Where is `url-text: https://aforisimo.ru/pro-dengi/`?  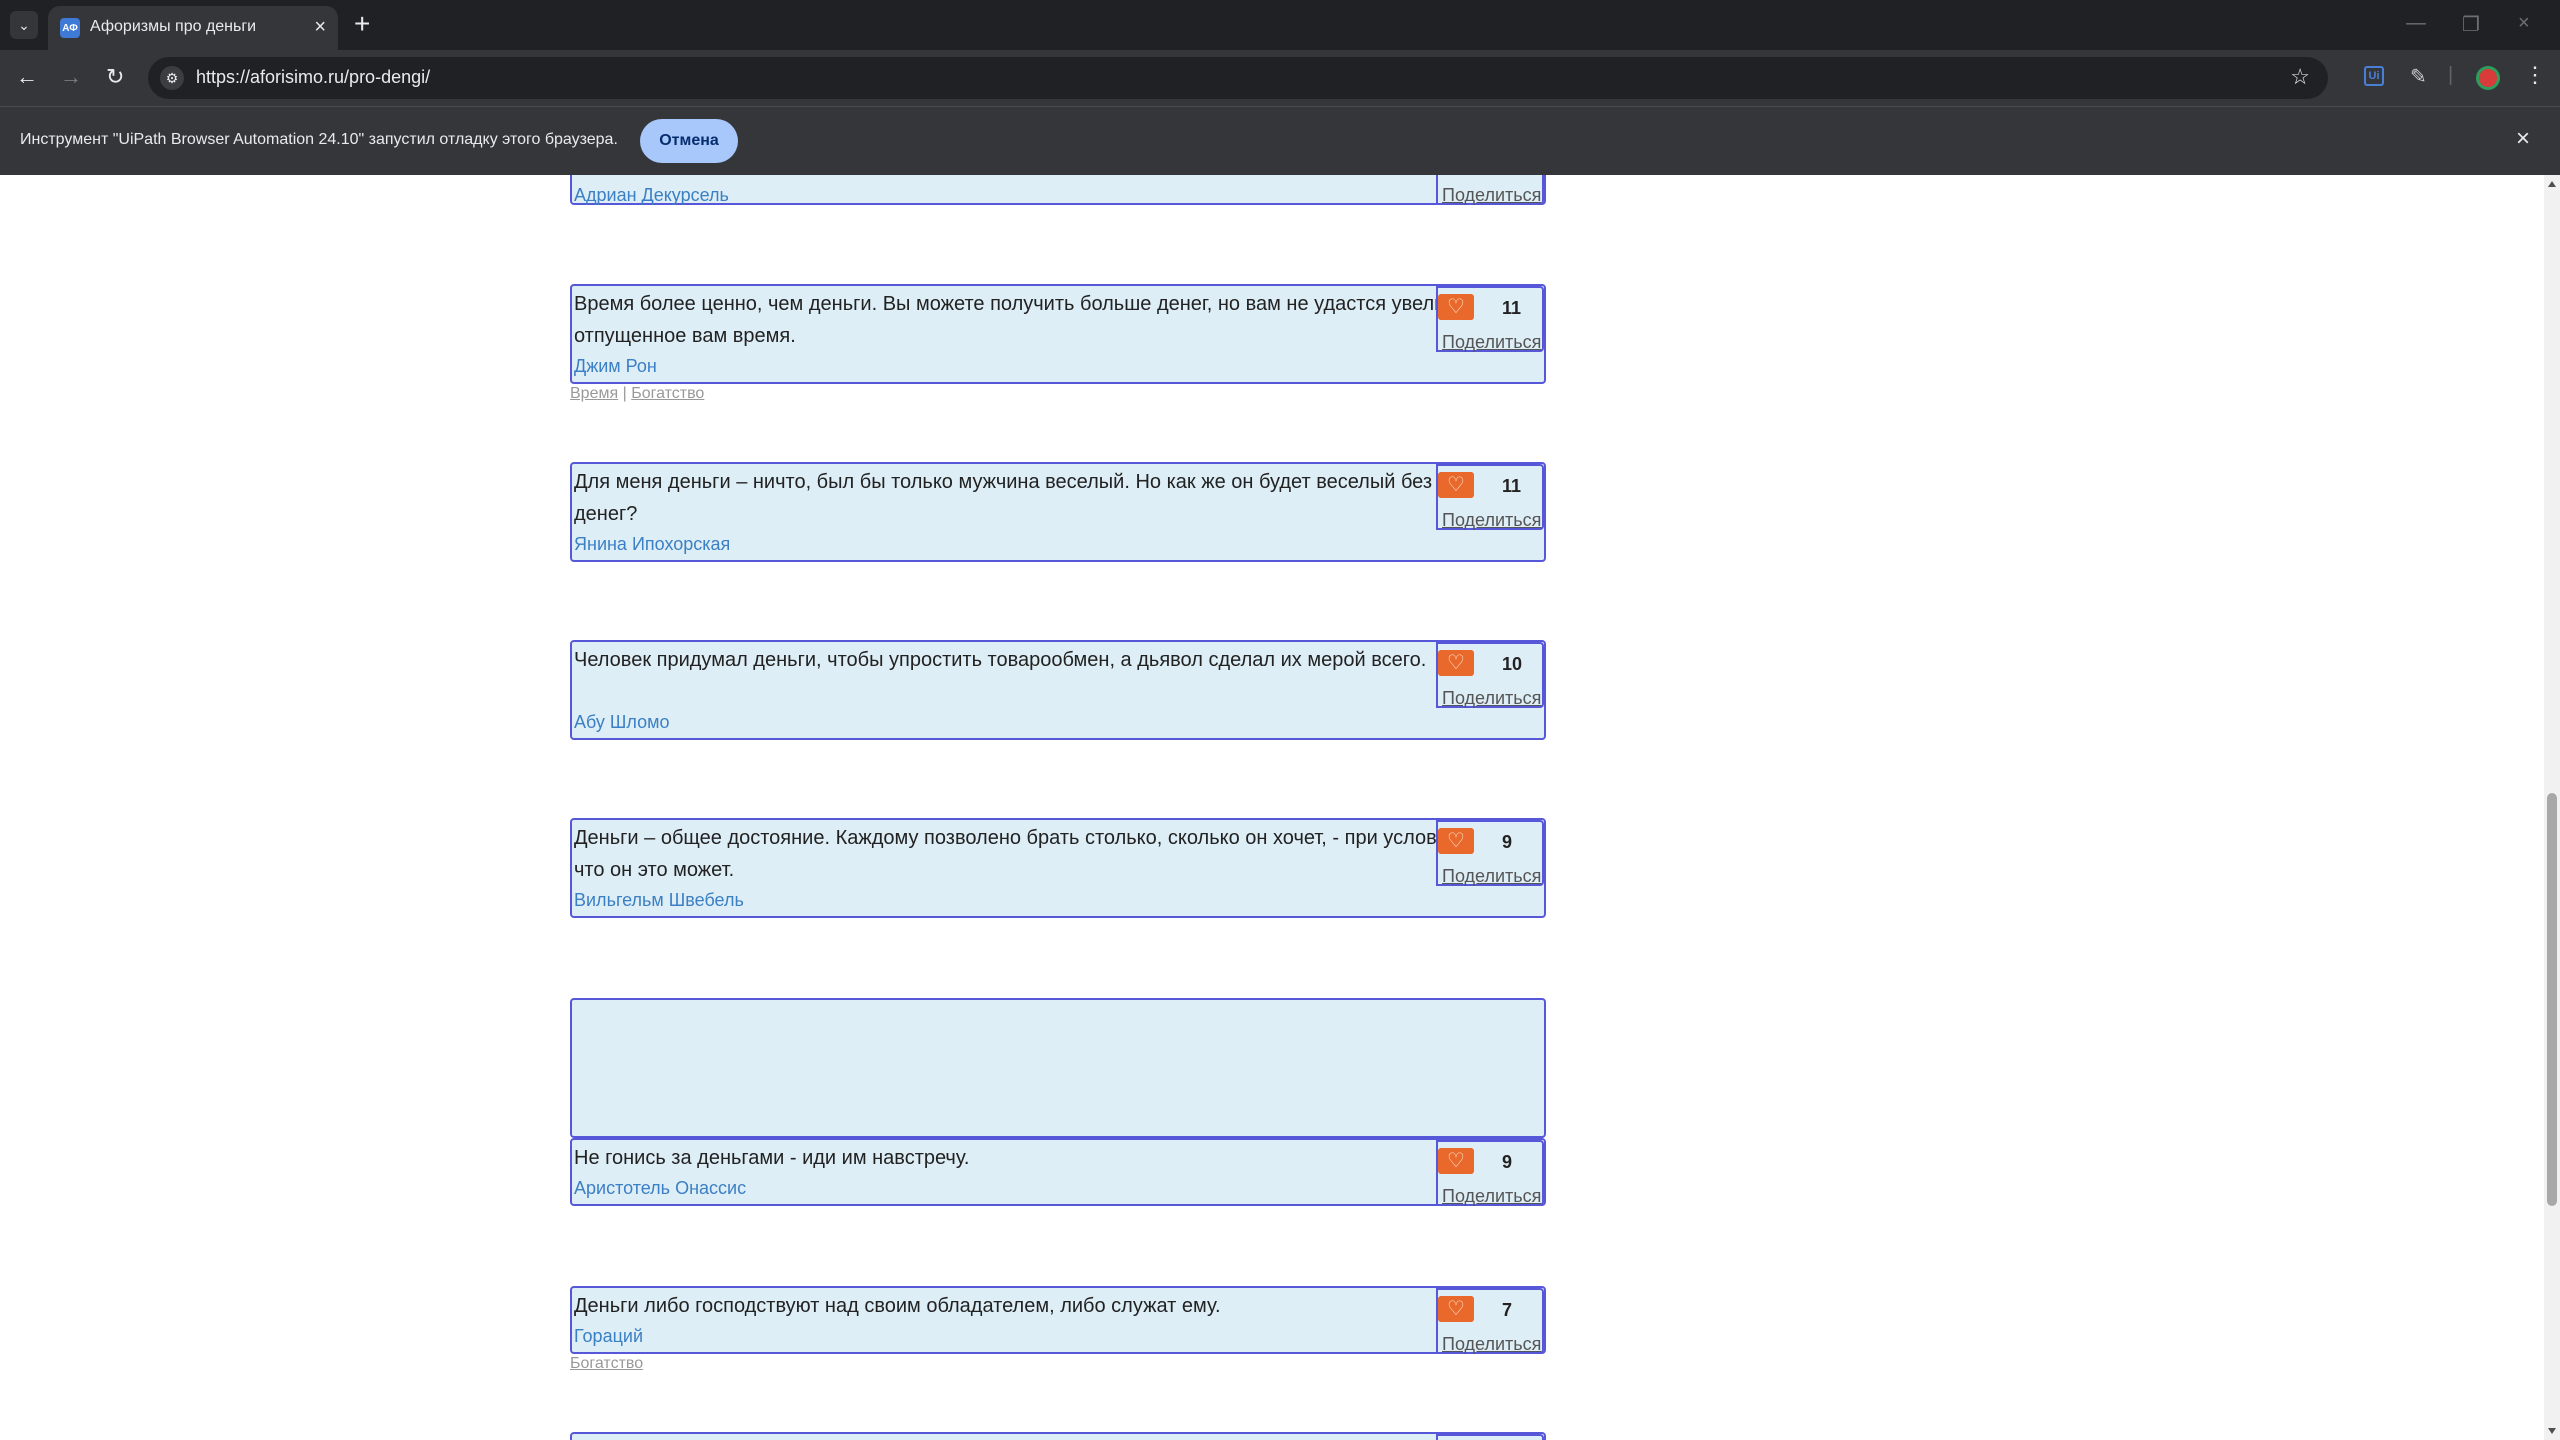 url-text: https://aforisimo.ru/pro-dengi/ is located at coordinates (313, 77).